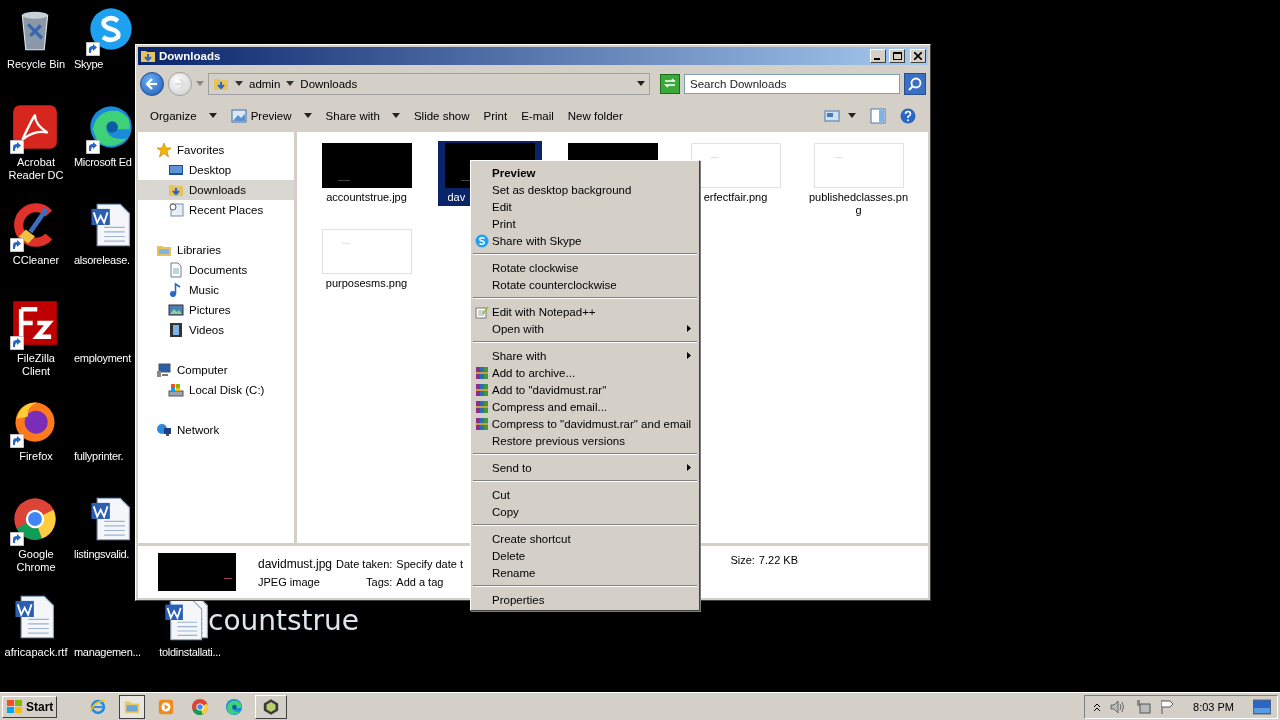 The height and width of the screenshot is (720, 1280). Describe the element at coordinates (364, 563) in the screenshot. I see `date-label: Date taken:` at that location.